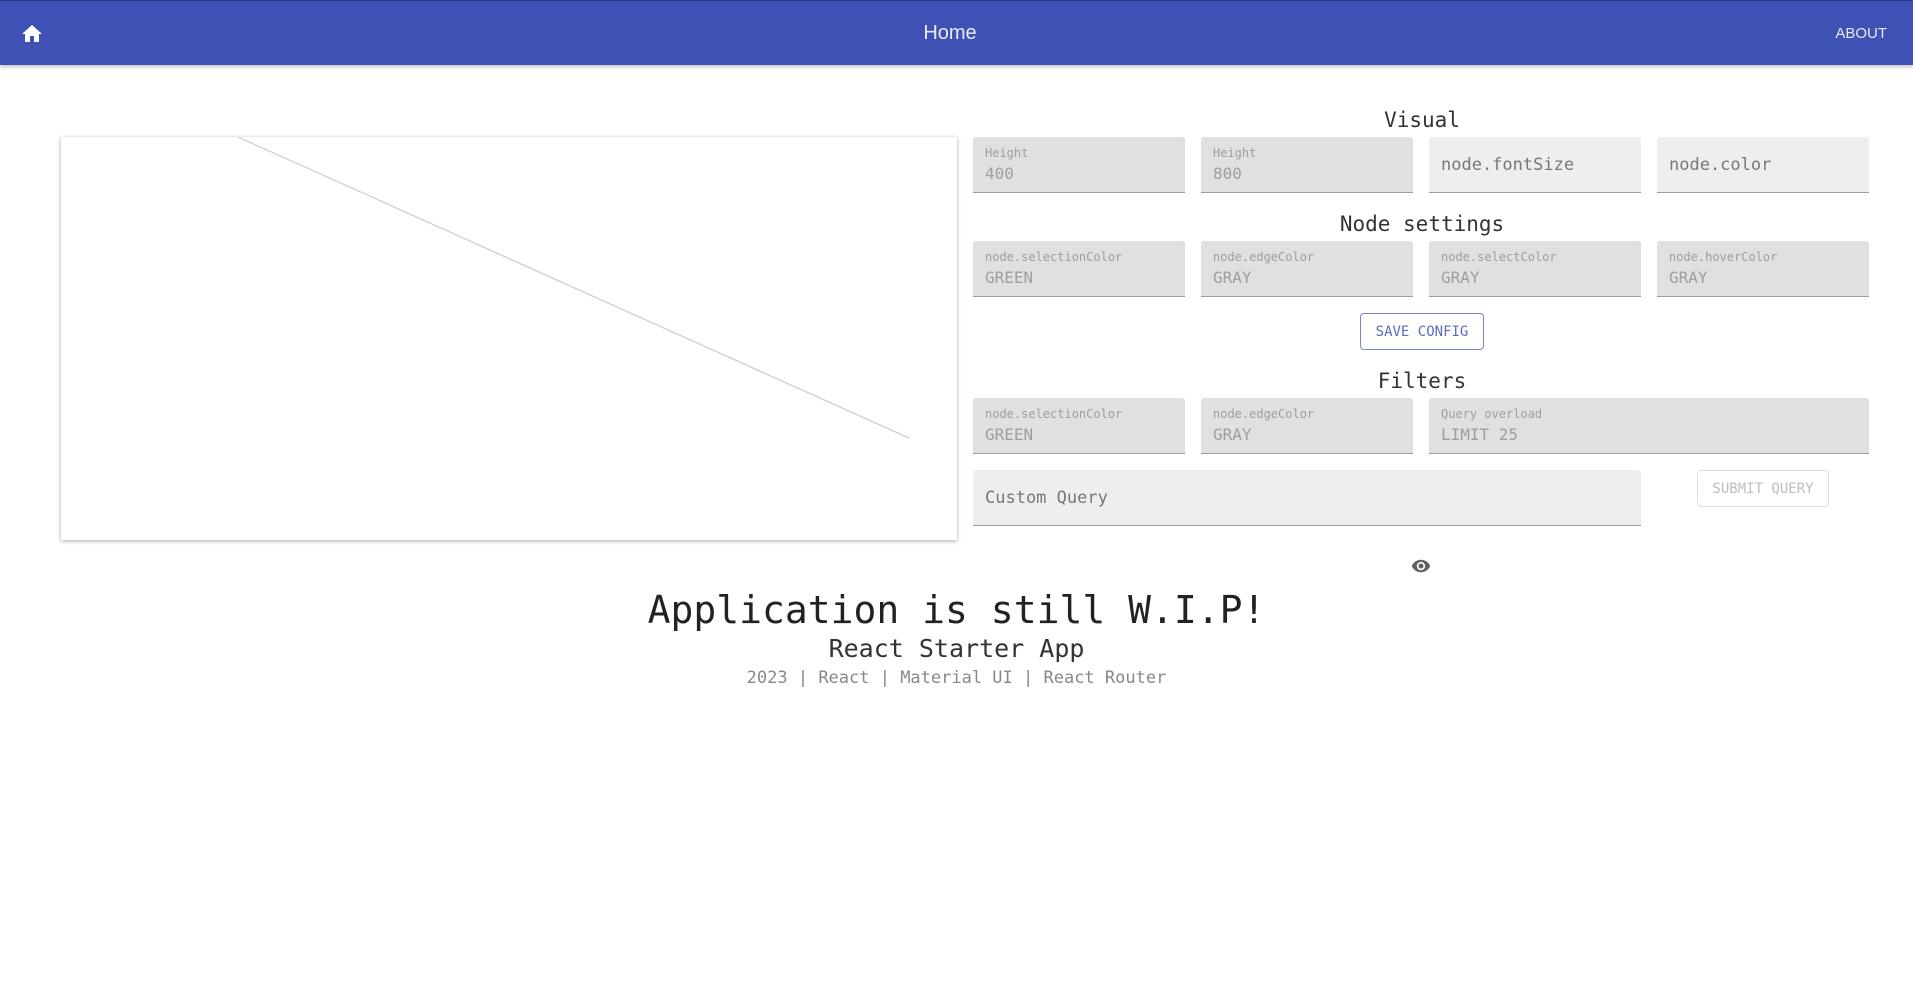 Image resolution: width=1913 pixels, height=996 pixels. What do you see at coordinates (1307, 426) in the screenshot?
I see `filter-edge-color-field: node.edgeColor GRAY` at bounding box center [1307, 426].